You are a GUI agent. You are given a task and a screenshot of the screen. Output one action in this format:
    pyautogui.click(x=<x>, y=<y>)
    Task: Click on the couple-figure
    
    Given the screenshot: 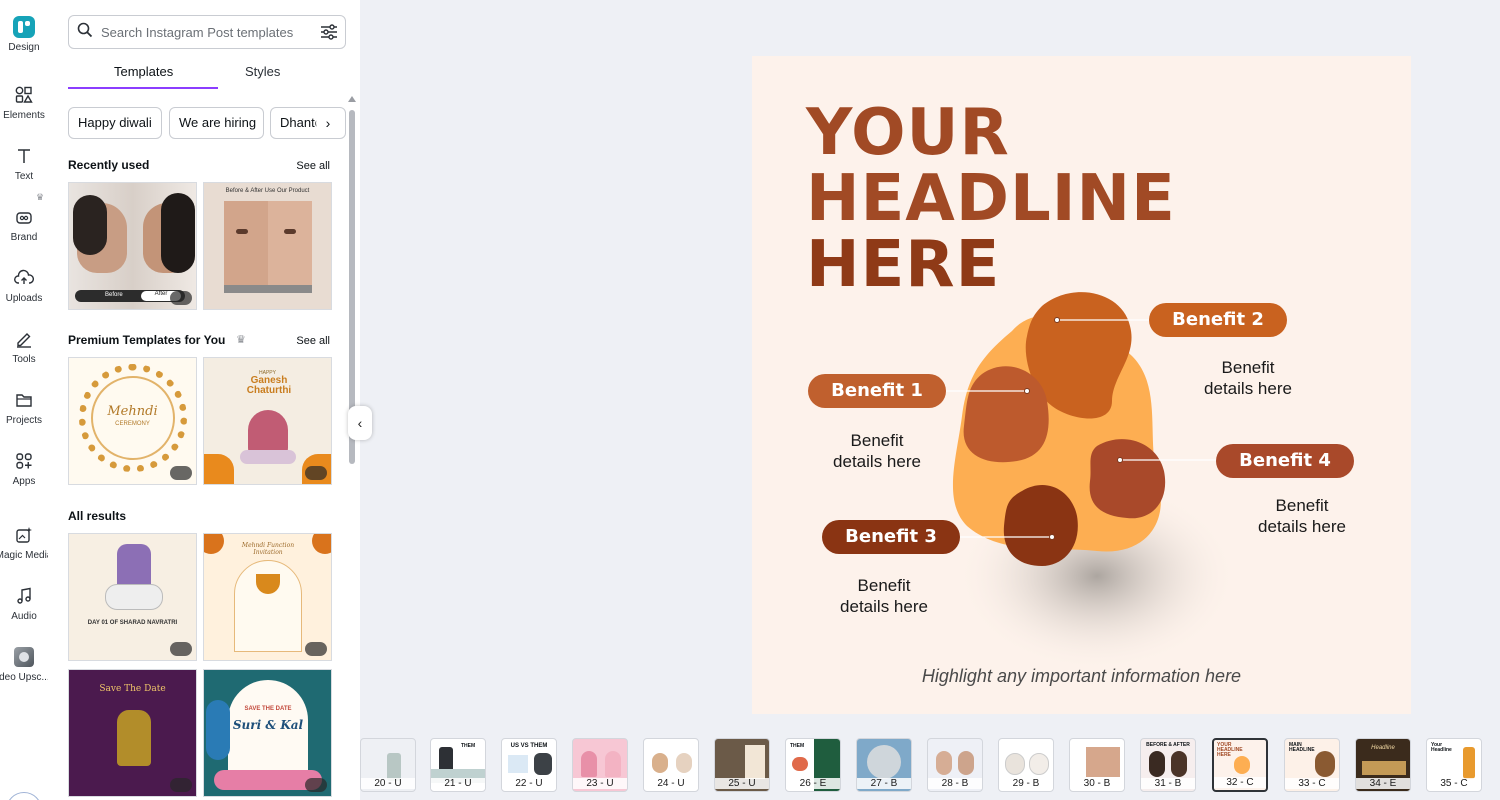 What is the action you would take?
    pyautogui.click(x=134, y=738)
    